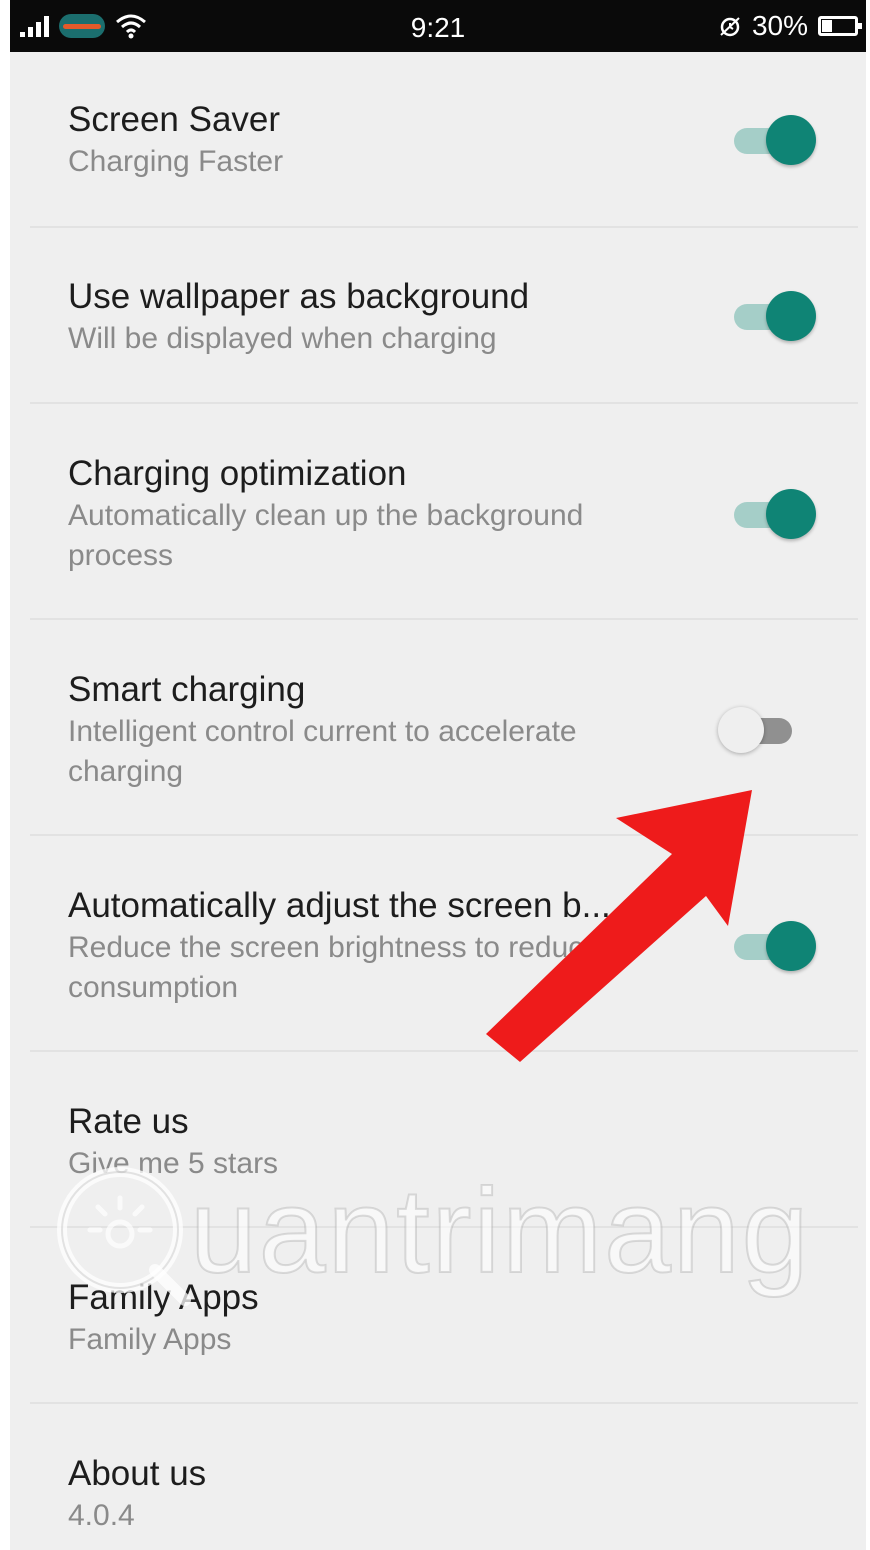 The width and height of the screenshot is (870, 1550). What do you see at coordinates (438, 1316) in the screenshot?
I see `setting-family-apps: Family Apps Family Apps` at bounding box center [438, 1316].